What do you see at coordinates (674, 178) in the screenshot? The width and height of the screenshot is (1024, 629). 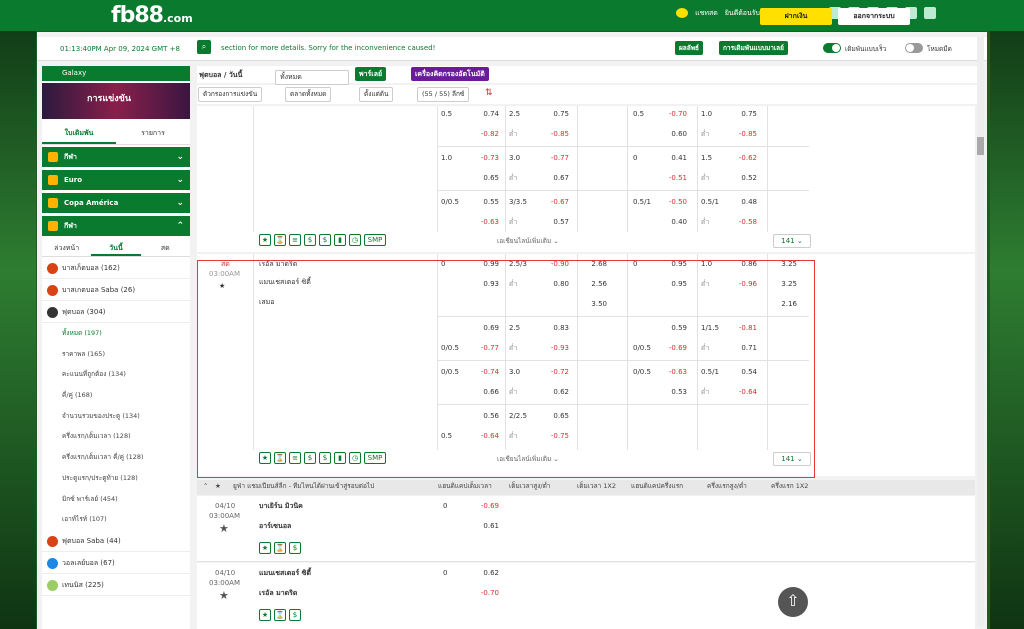 I see `odds-cell: -0.51` at bounding box center [674, 178].